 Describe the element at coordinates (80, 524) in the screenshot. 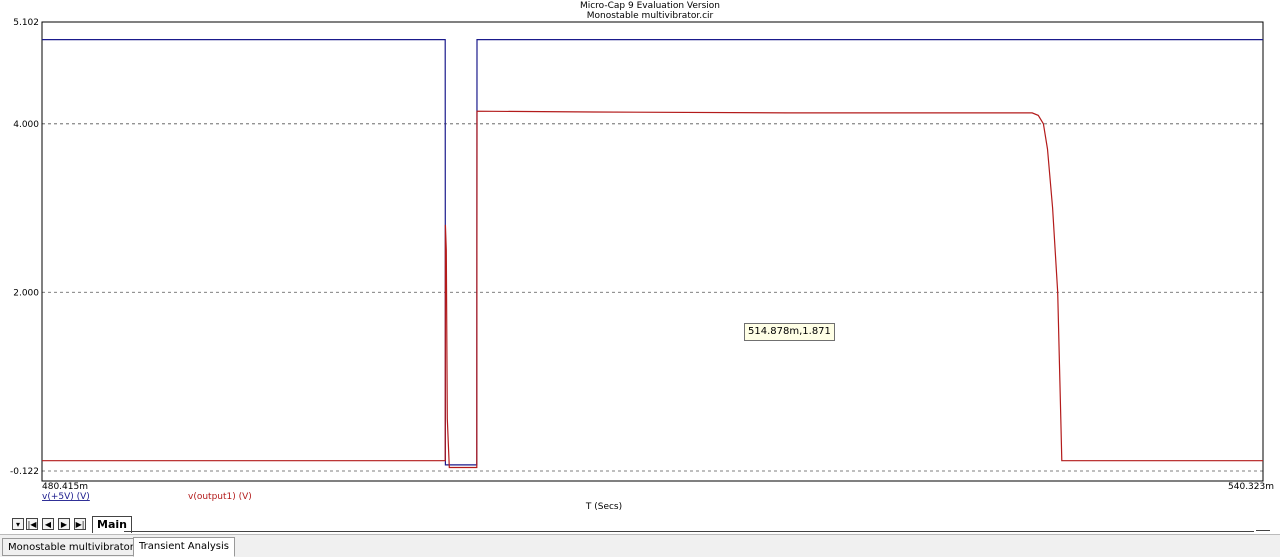

I see `last-tab-button: ▶|` at that location.